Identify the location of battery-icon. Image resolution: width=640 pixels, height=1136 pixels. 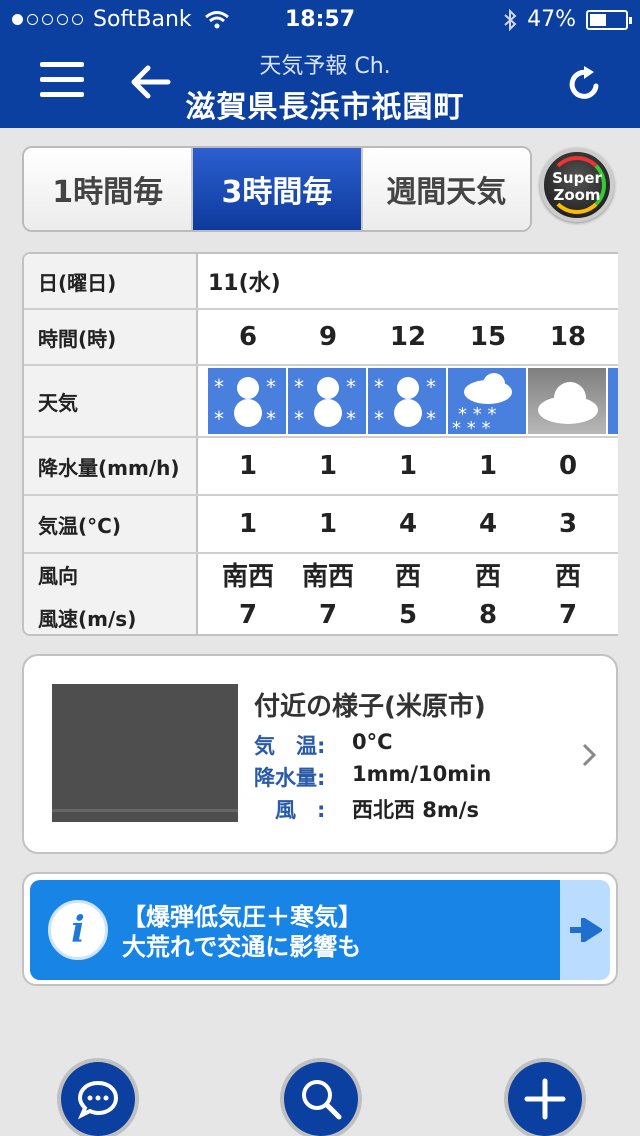
(609, 19).